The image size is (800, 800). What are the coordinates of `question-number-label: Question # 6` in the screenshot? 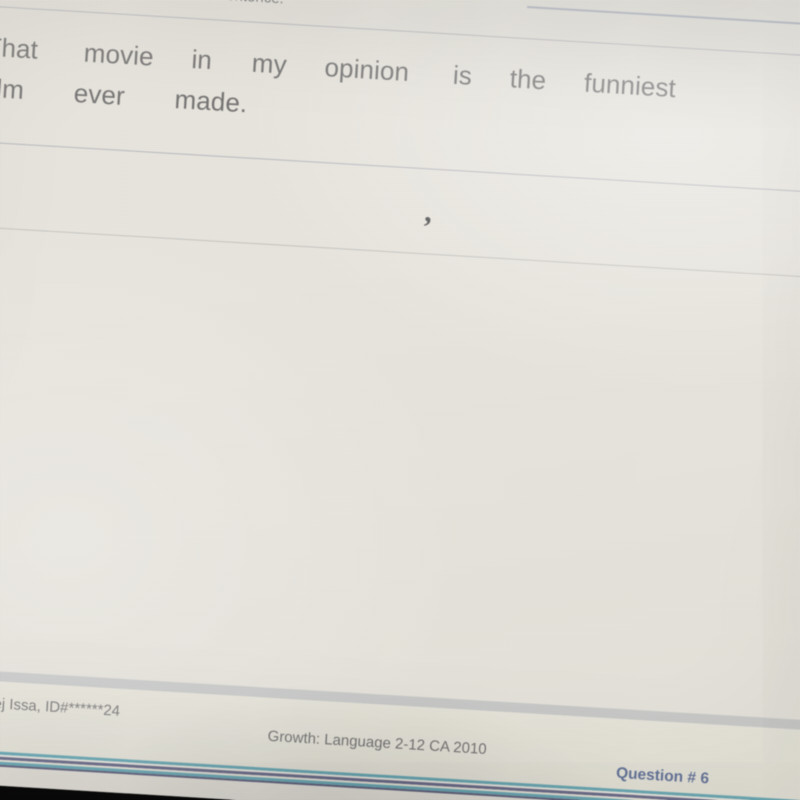 It's located at (662, 776).